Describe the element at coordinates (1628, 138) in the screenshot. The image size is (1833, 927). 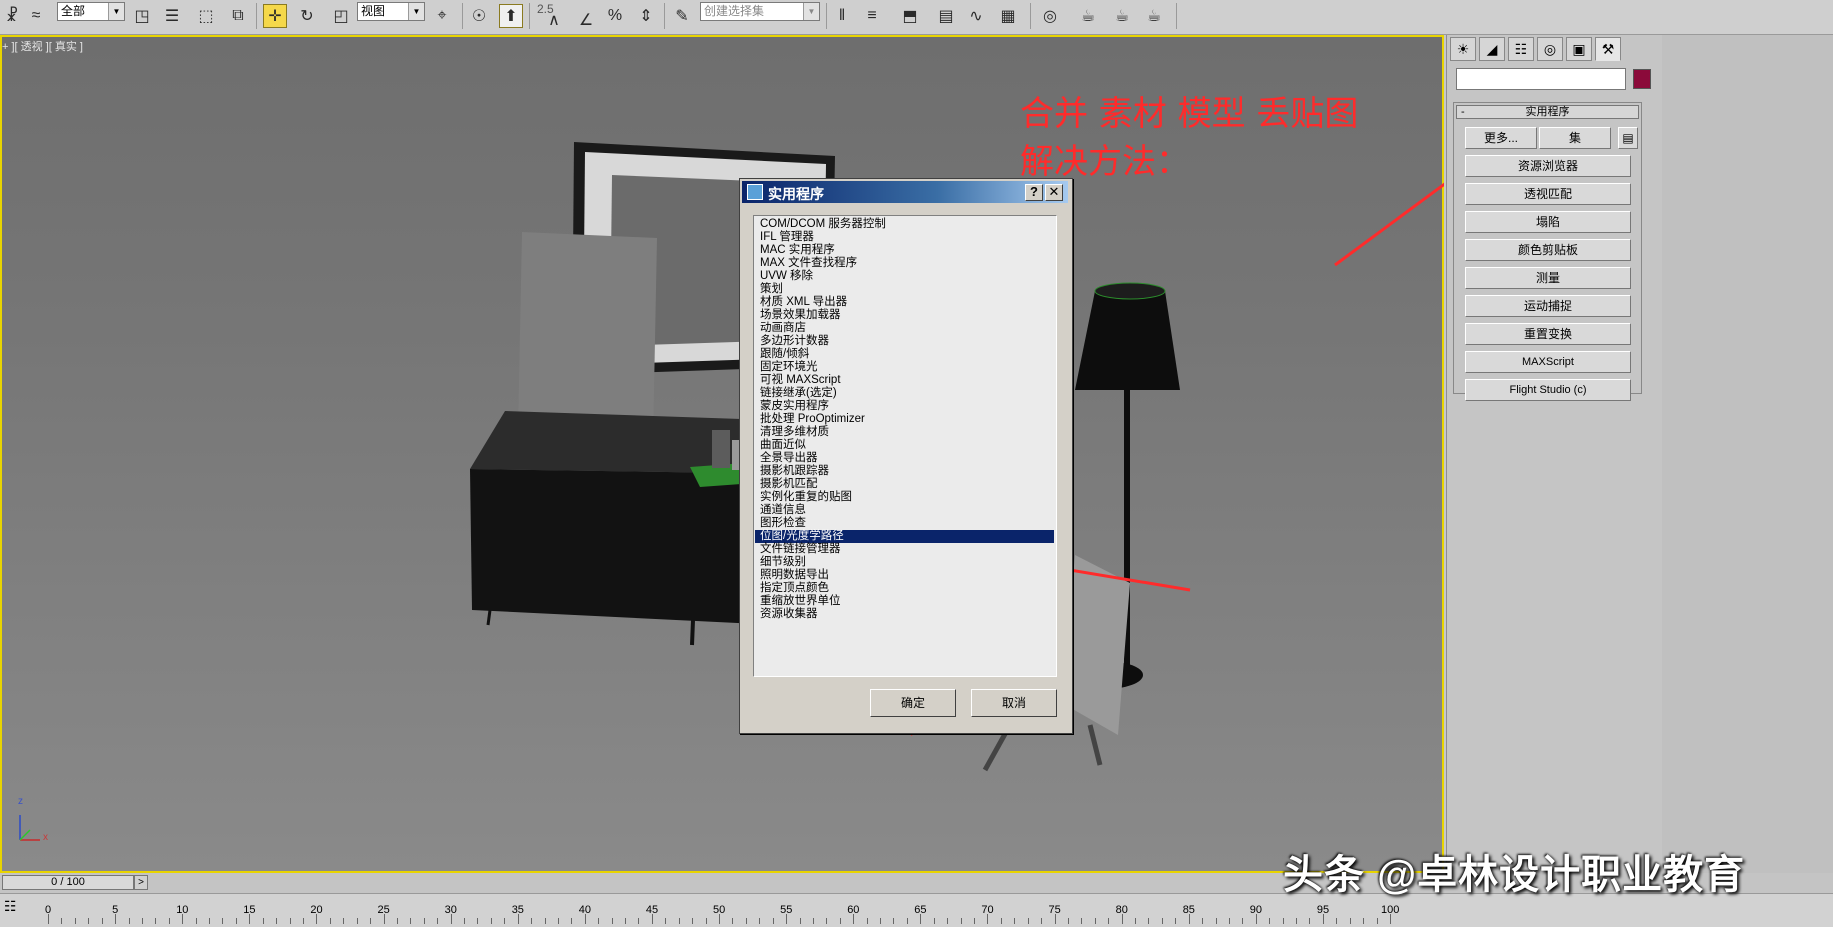
I see `configure-button-sets-icon: ▤` at that location.